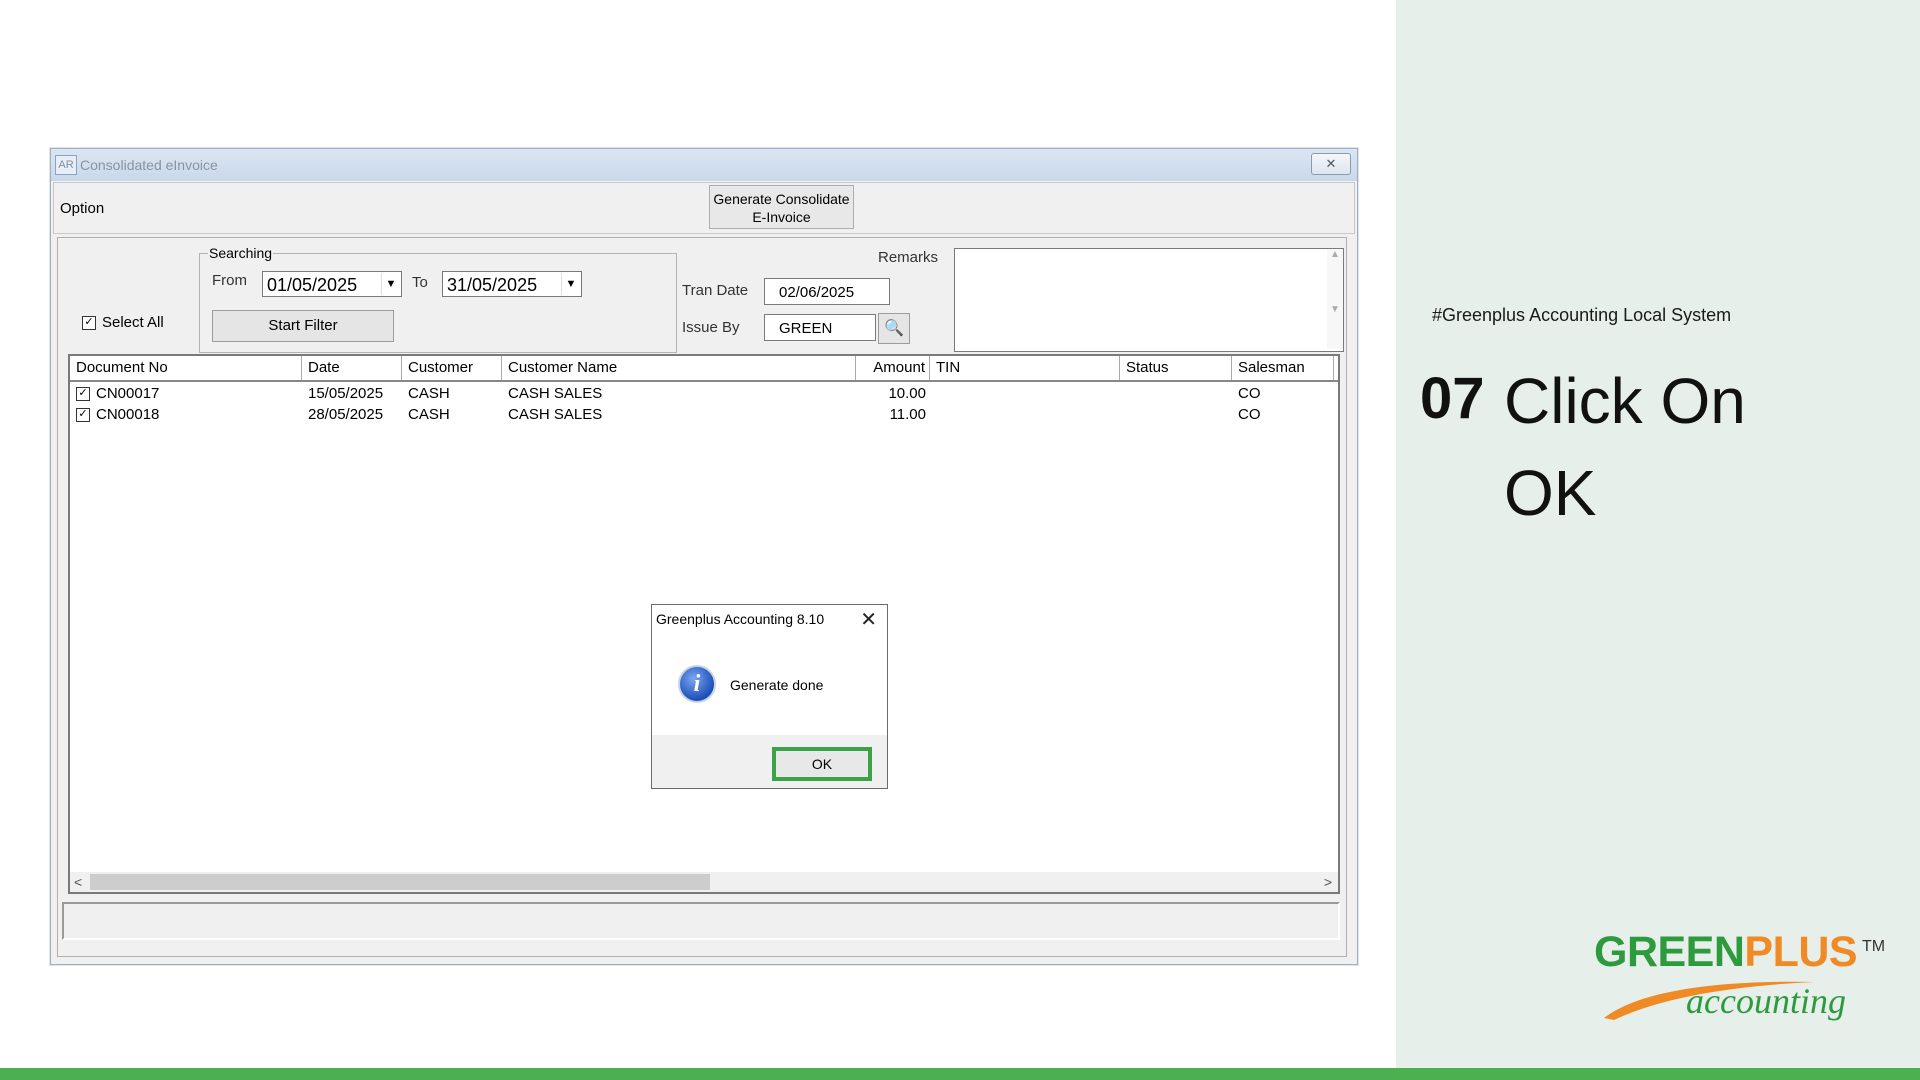 The height and width of the screenshot is (1080, 1920). Describe the element at coordinates (133, 322) in the screenshot. I see `select-all-label: Select All` at that location.